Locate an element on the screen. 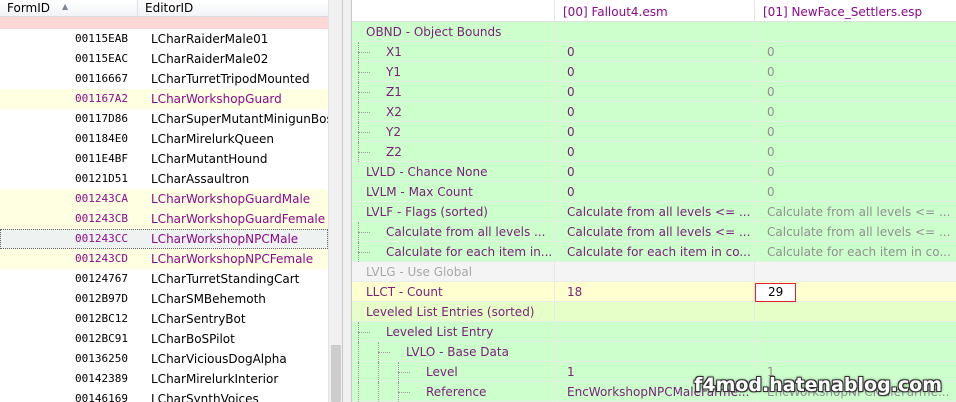 The image size is (956, 402). field-row: X2 0 0 is located at coordinates (654, 112).